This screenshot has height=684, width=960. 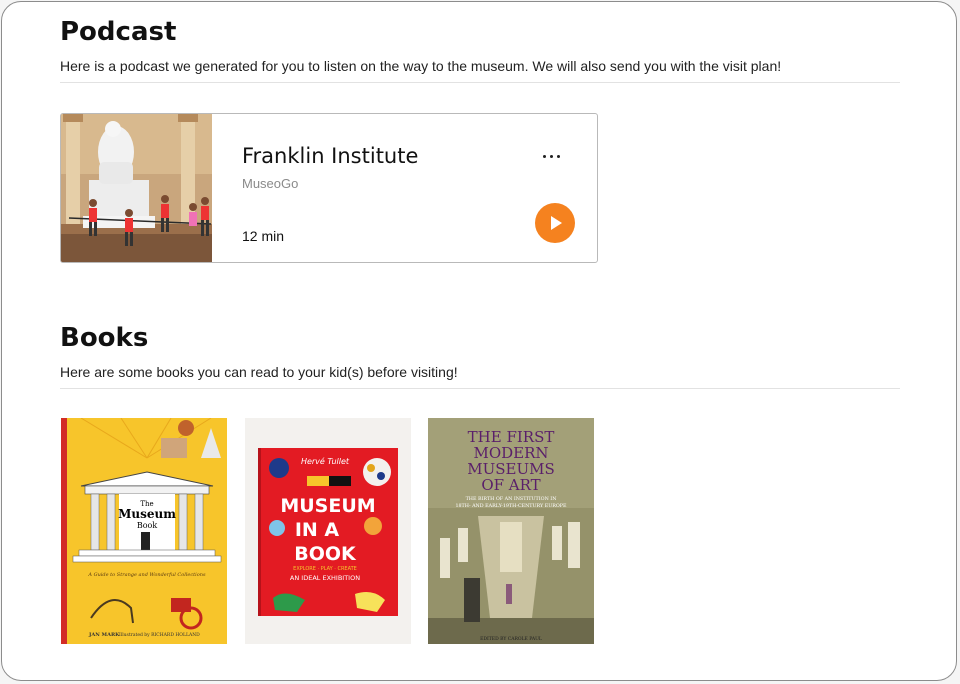 What do you see at coordinates (544, 156) in the screenshot?
I see `ellipsis-icon` at bounding box center [544, 156].